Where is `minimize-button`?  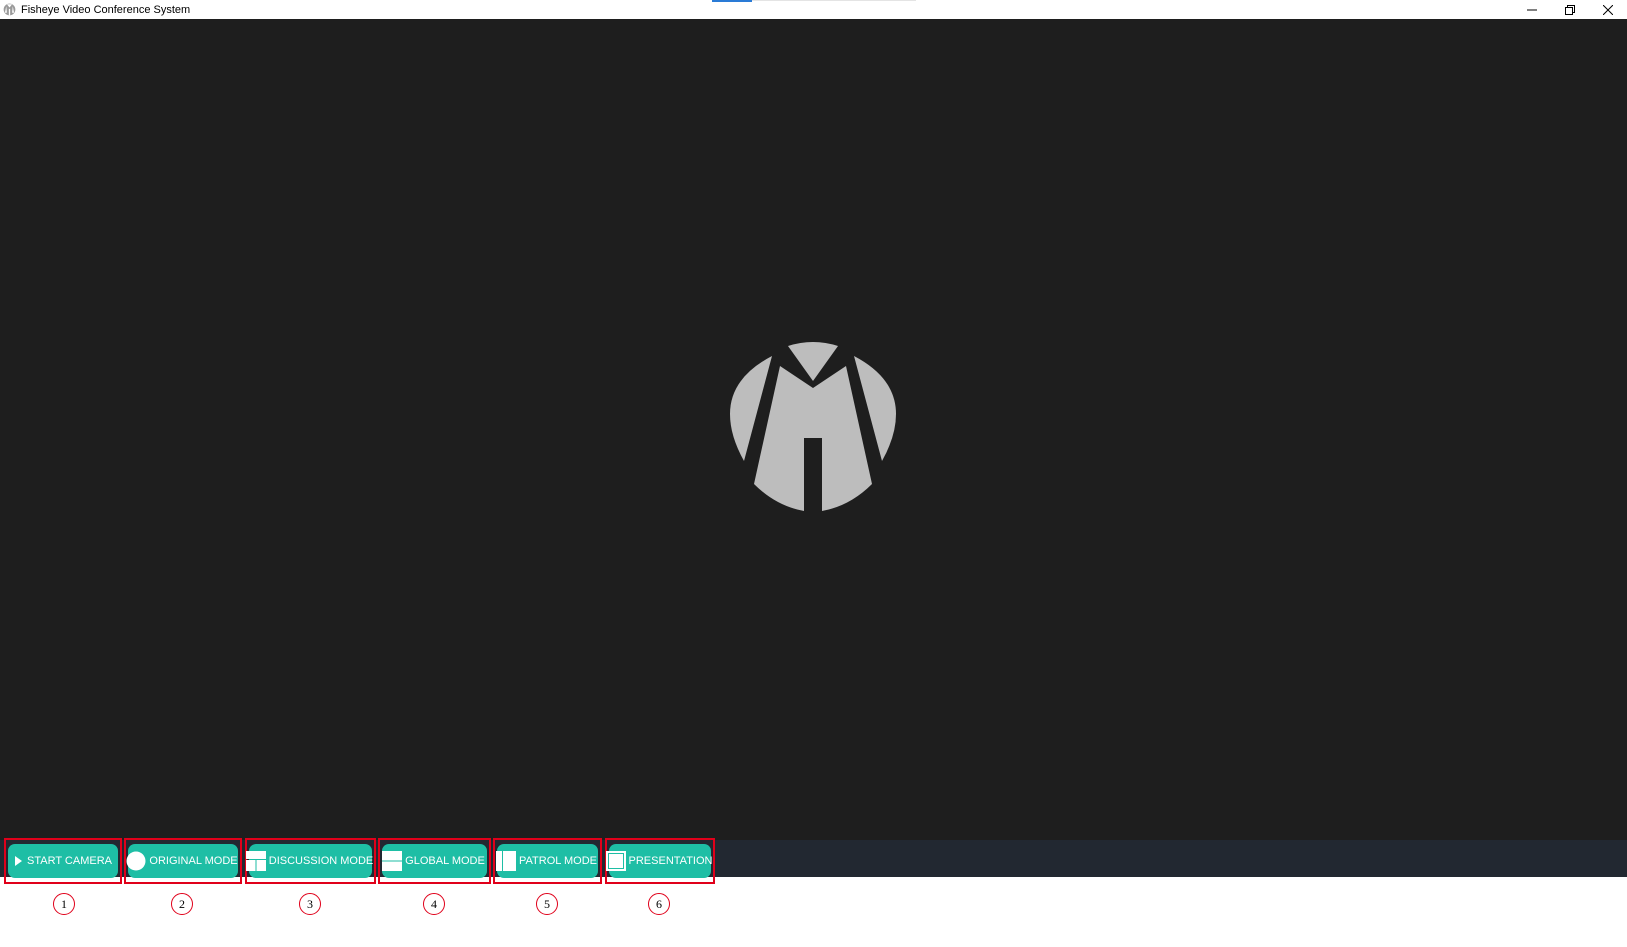 minimize-button is located at coordinates (1532, 9).